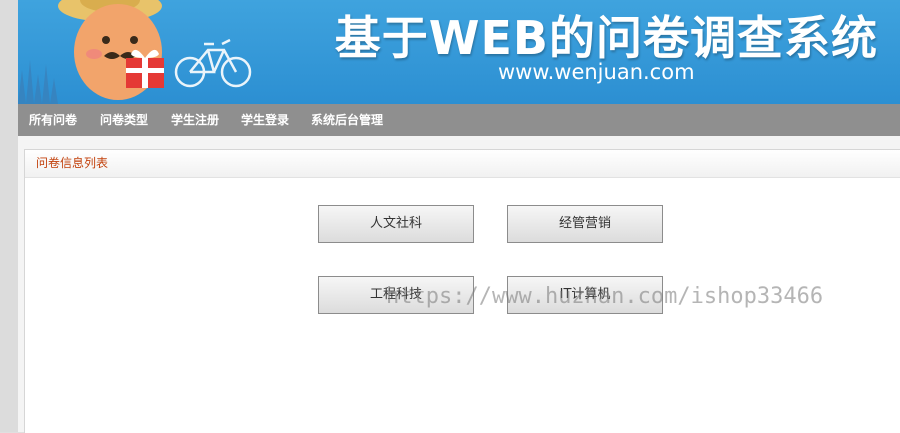 The width and height of the screenshot is (900, 433). I want to click on category-button-it: IT计算机, so click(585, 295).